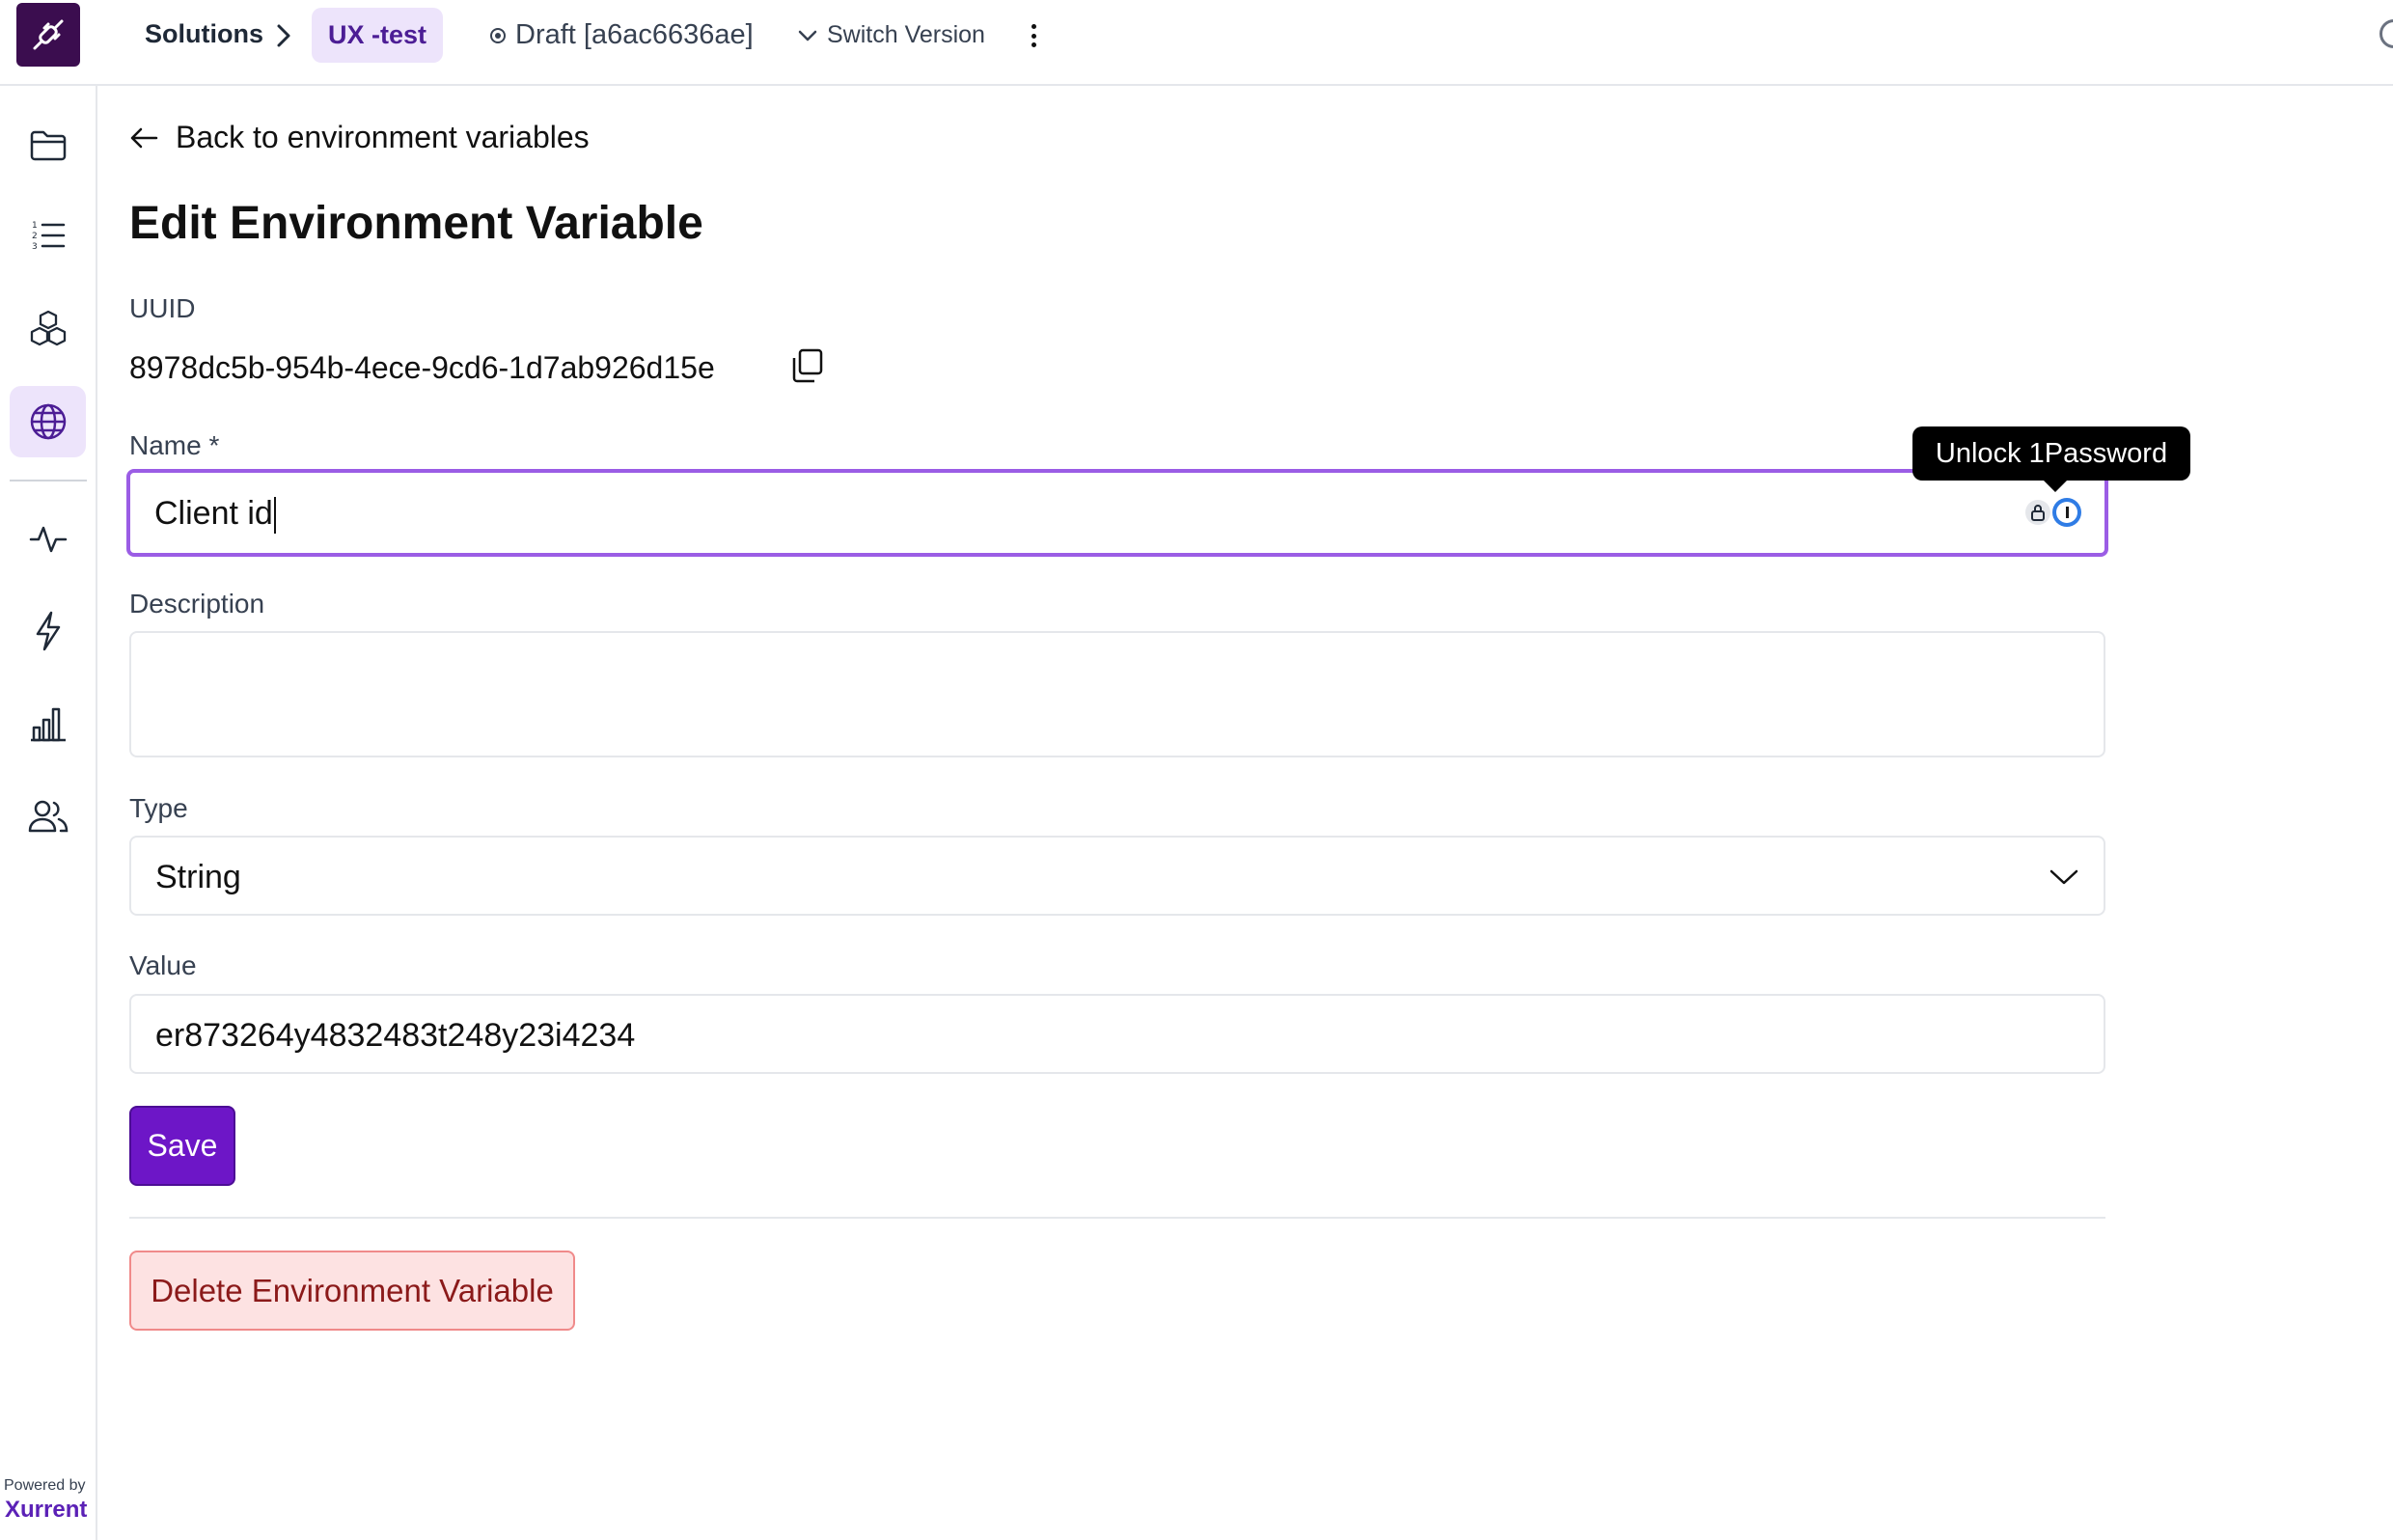 Image resolution: width=2393 pixels, height=1540 pixels. I want to click on lock-icon, so click(2037, 512).